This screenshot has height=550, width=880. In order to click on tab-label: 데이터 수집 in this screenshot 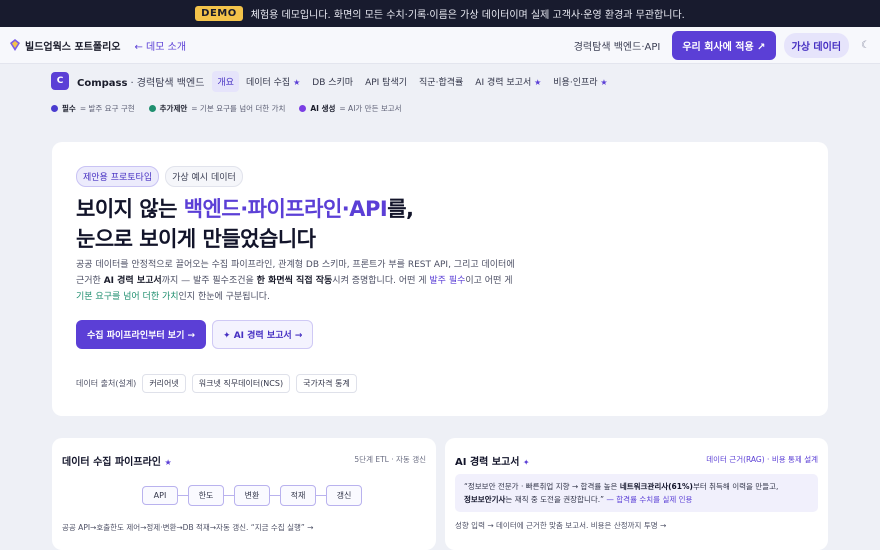, I will do `click(268, 82)`.